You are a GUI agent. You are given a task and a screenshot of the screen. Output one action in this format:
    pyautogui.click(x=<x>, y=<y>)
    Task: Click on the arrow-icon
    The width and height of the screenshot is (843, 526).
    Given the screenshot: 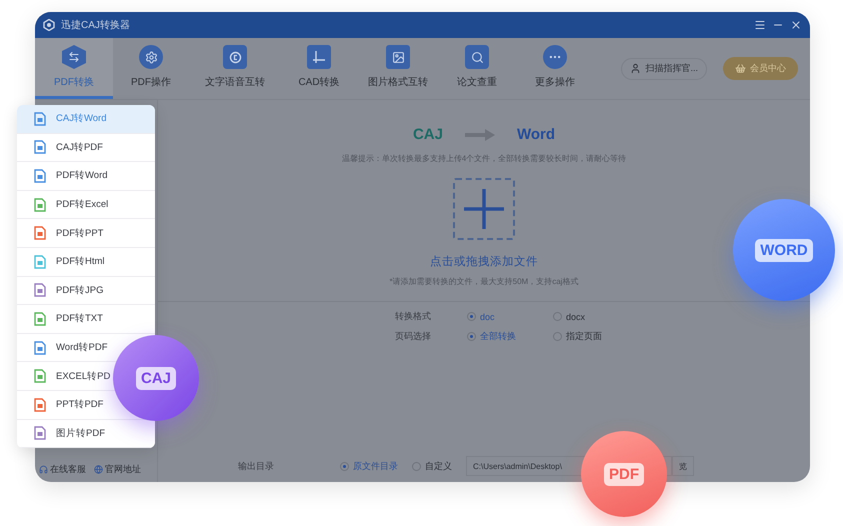 What is the action you would take?
    pyautogui.click(x=479, y=135)
    